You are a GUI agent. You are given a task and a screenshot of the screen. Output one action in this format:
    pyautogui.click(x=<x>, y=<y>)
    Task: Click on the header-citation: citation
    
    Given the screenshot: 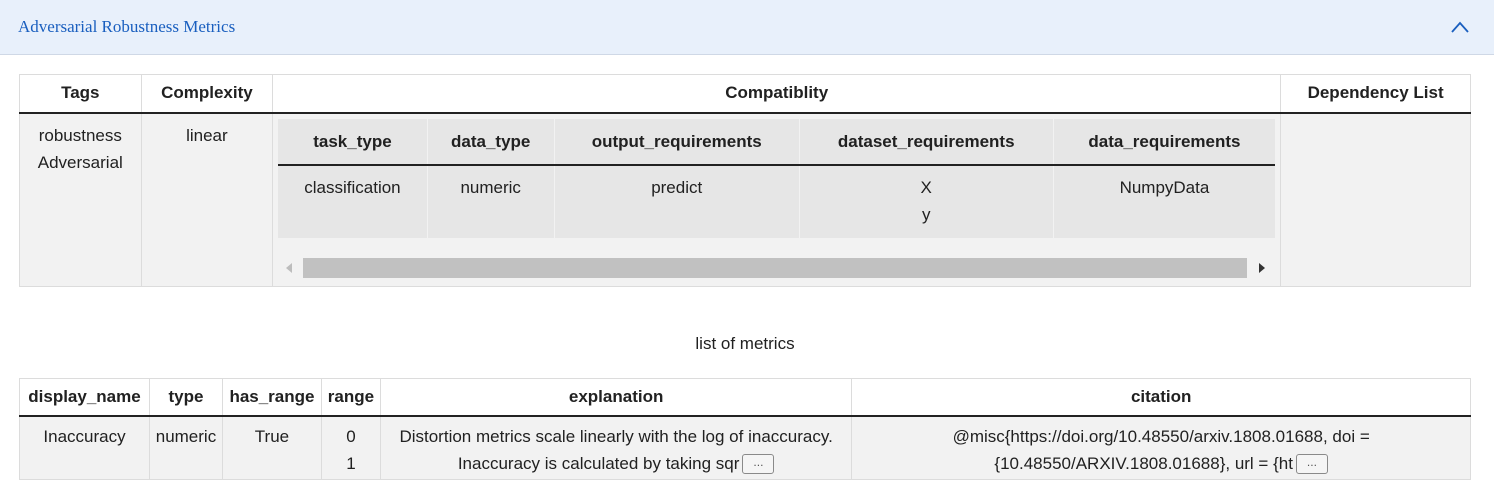 What is the action you would take?
    pyautogui.click(x=1161, y=397)
    